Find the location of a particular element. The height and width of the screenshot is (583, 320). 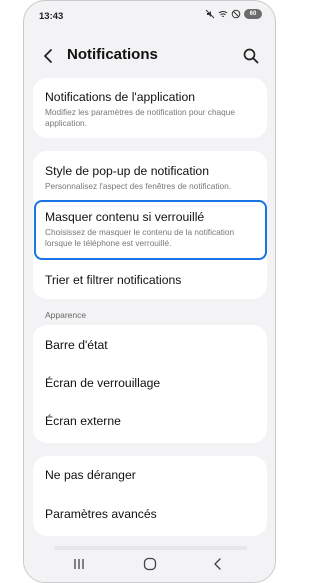

item-label: Trier et filtrer notifications is located at coordinates (113, 280).